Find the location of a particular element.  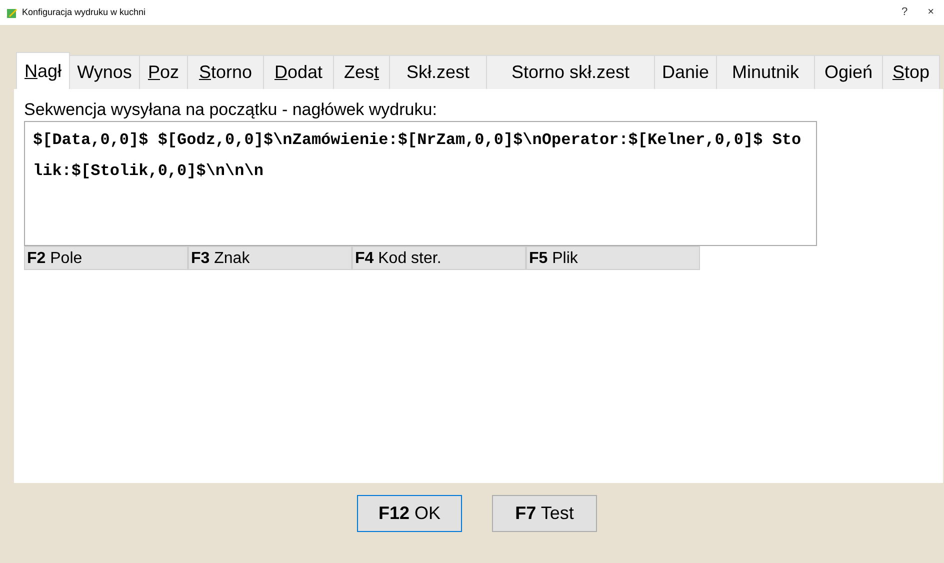

field-label: Sekwencja wysyłana na początku - nagłówek wydruku: is located at coordinates (231, 110).